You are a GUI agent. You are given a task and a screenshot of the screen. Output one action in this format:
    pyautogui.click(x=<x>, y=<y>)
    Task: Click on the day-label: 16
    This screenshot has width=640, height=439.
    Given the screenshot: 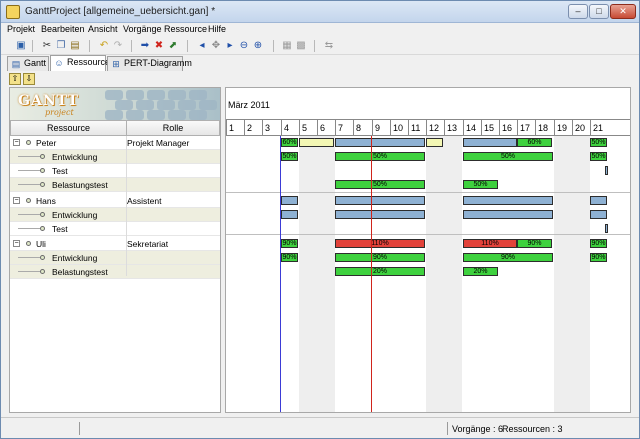 What is the action you would take?
    pyautogui.click(x=508, y=128)
    